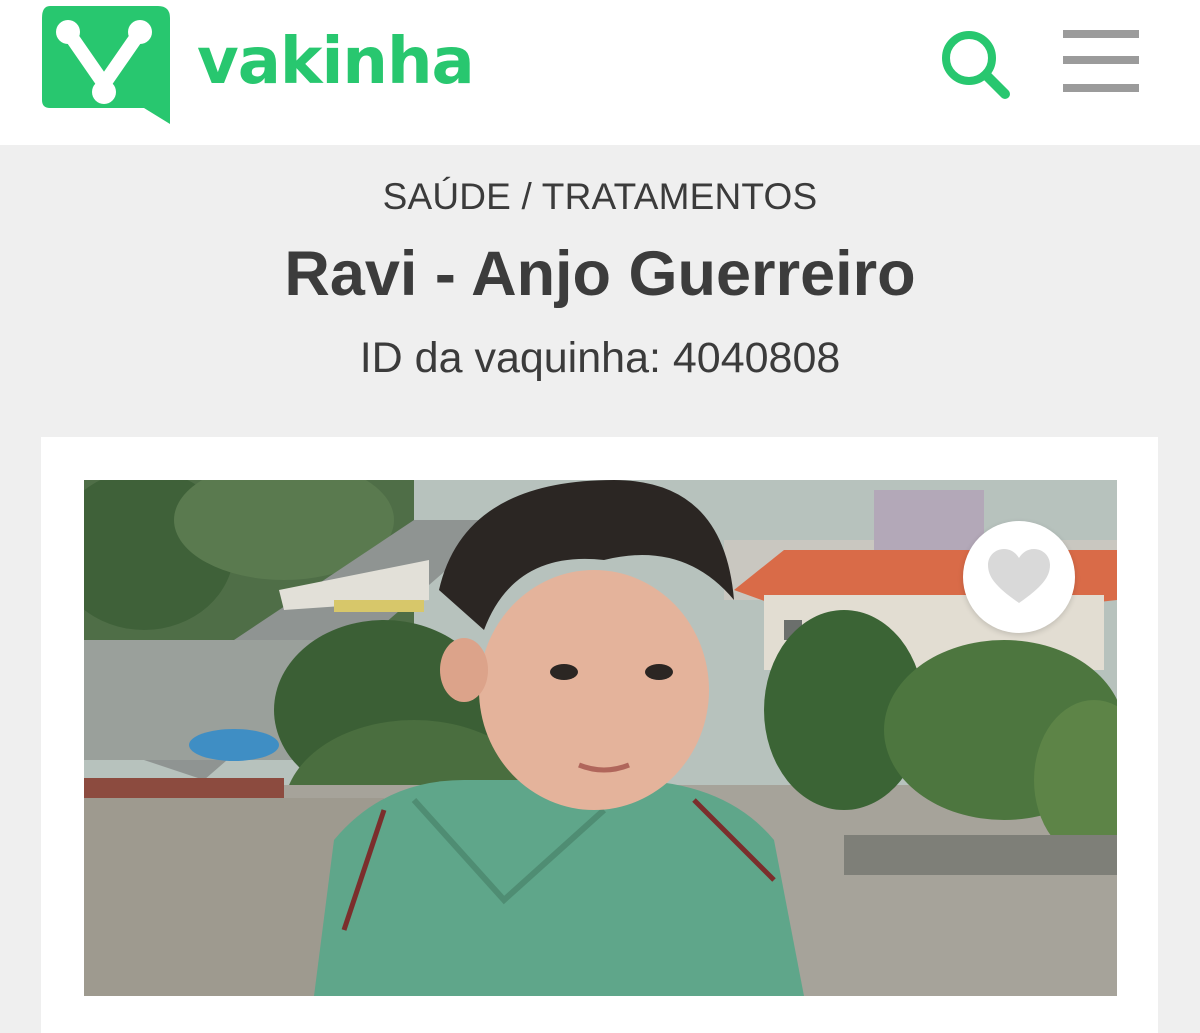 The height and width of the screenshot is (1033, 1200). What do you see at coordinates (106, 65) in the screenshot?
I see `vakinha-v-logo-icon` at bounding box center [106, 65].